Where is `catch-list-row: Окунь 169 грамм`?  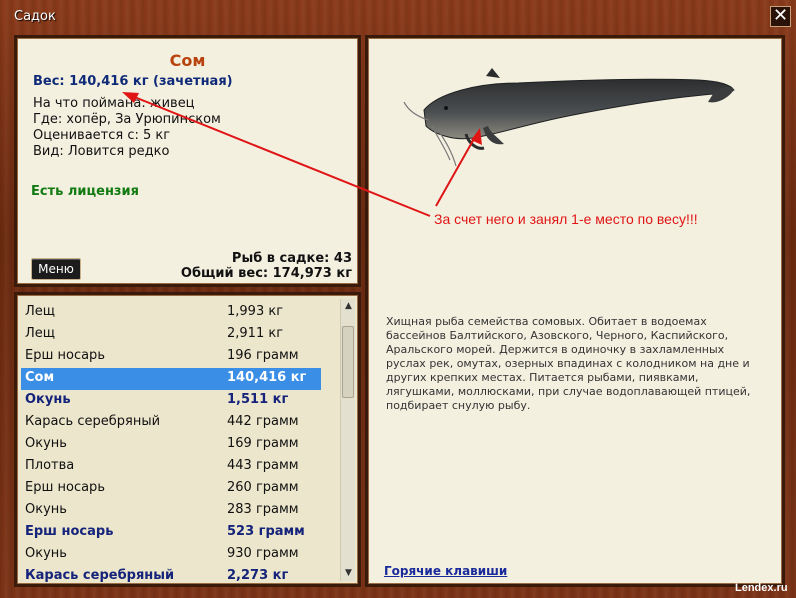
catch-list-row: Окунь 169 грамм is located at coordinates (171, 445).